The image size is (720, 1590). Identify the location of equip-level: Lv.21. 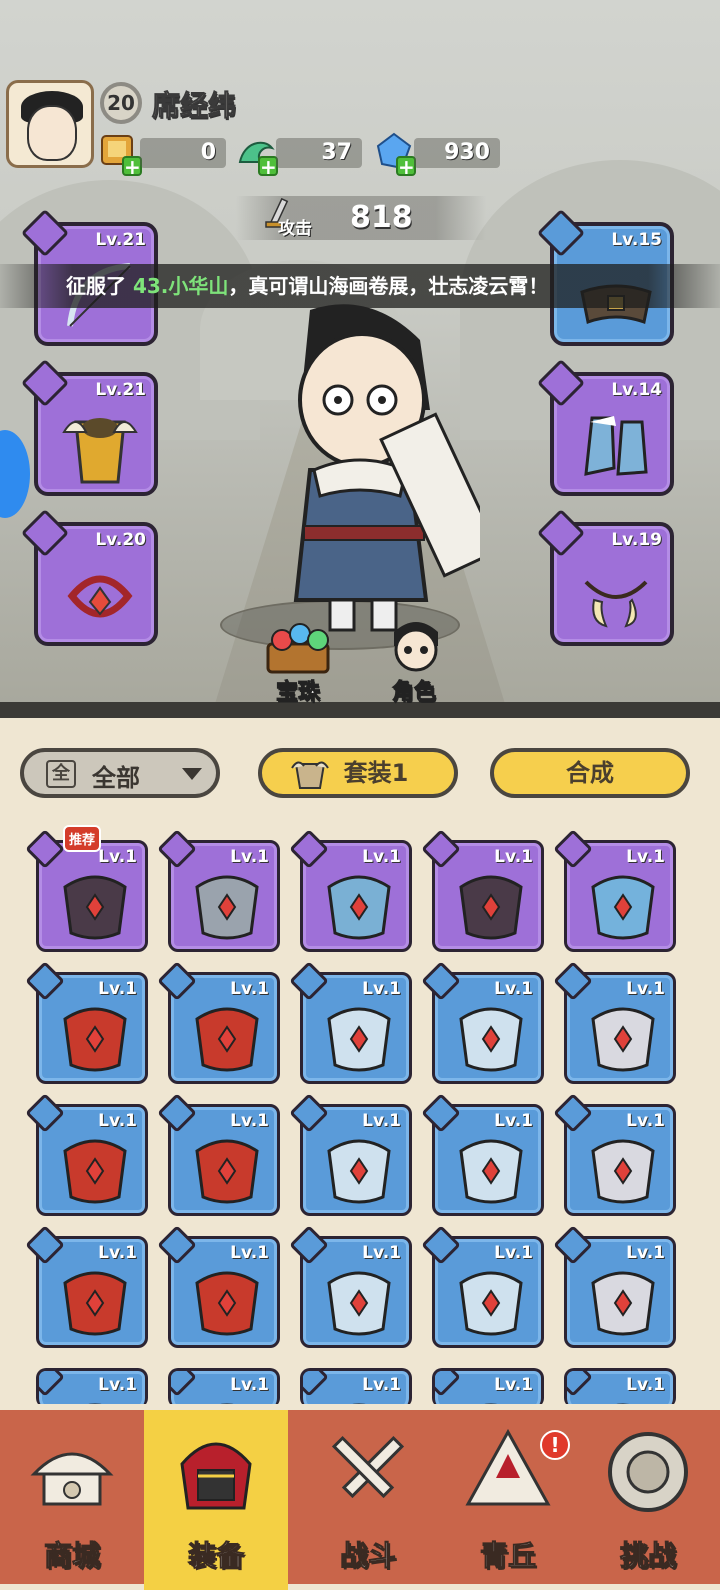
(120, 390).